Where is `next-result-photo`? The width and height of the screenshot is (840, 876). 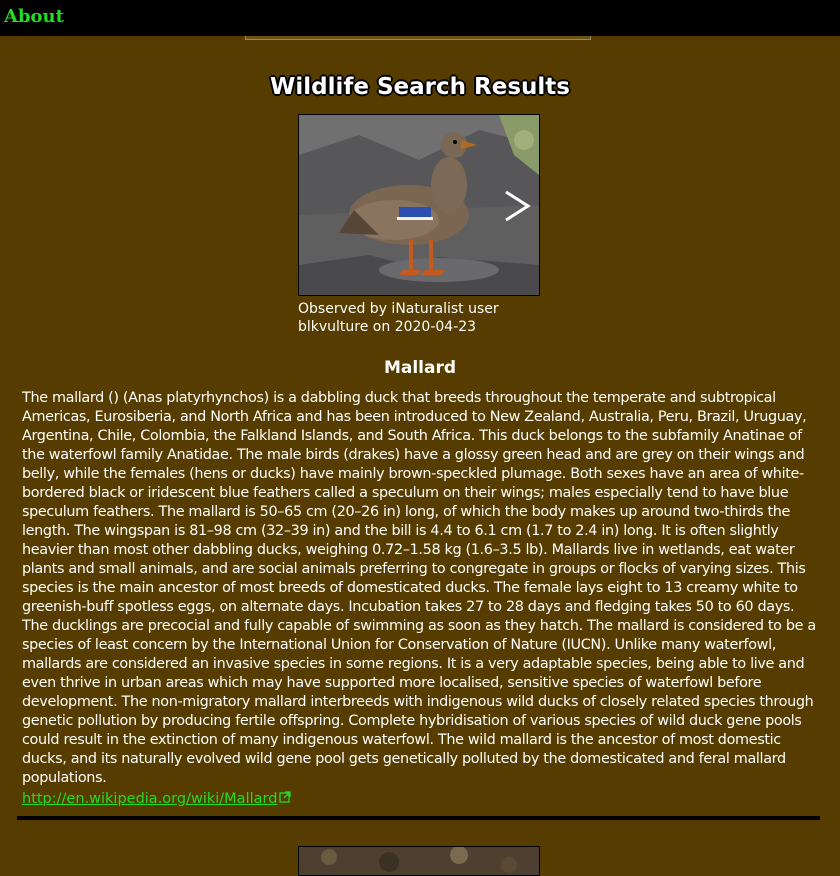
next-result-photo is located at coordinates (419, 861).